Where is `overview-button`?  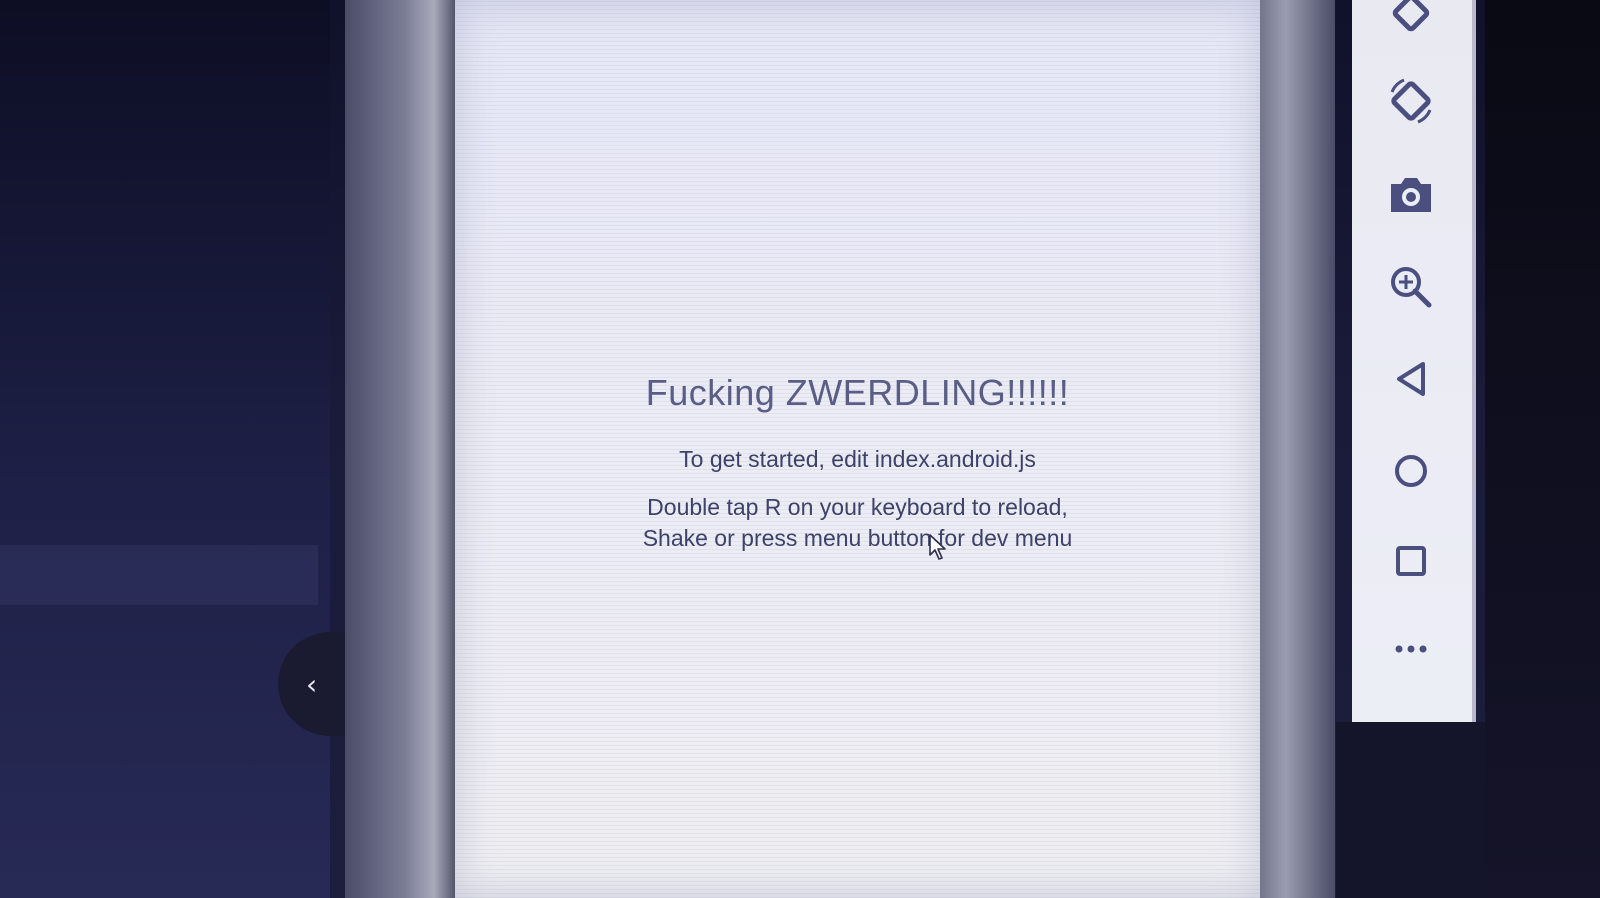 overview-button is located at coordinates (1411, 561).